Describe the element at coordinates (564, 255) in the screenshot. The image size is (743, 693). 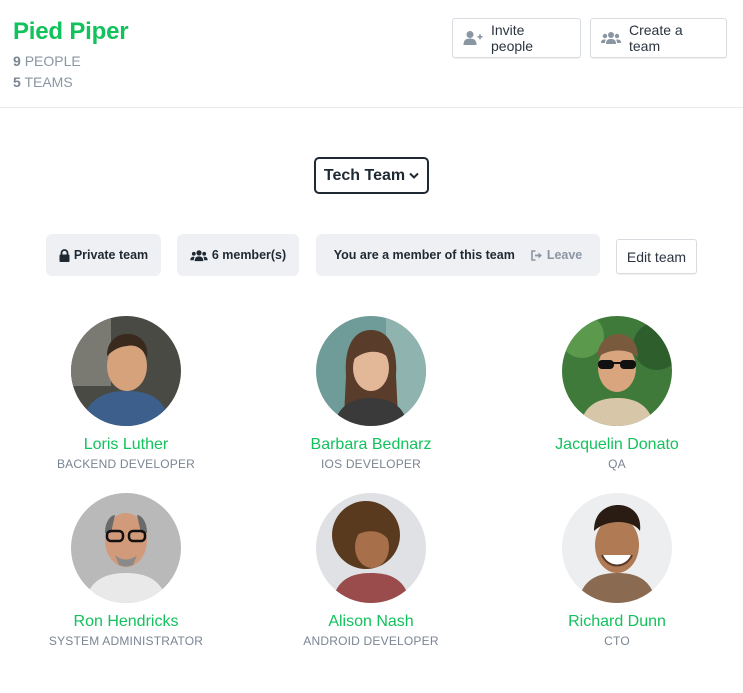
I see `leave-label: Leave` at that location.